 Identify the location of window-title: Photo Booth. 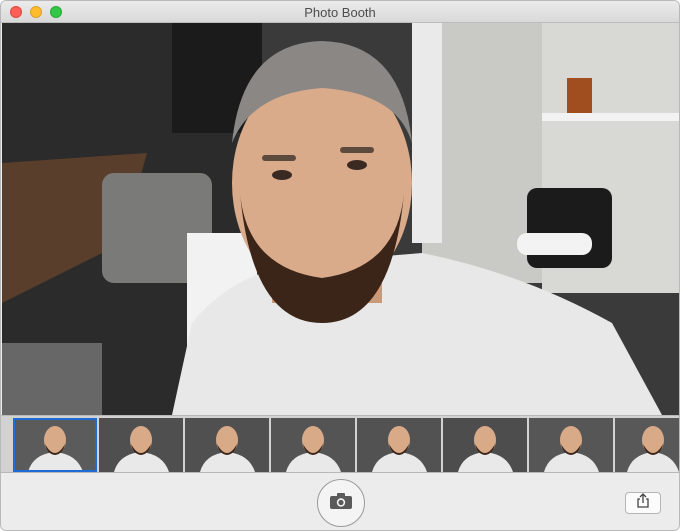
(340, 12).